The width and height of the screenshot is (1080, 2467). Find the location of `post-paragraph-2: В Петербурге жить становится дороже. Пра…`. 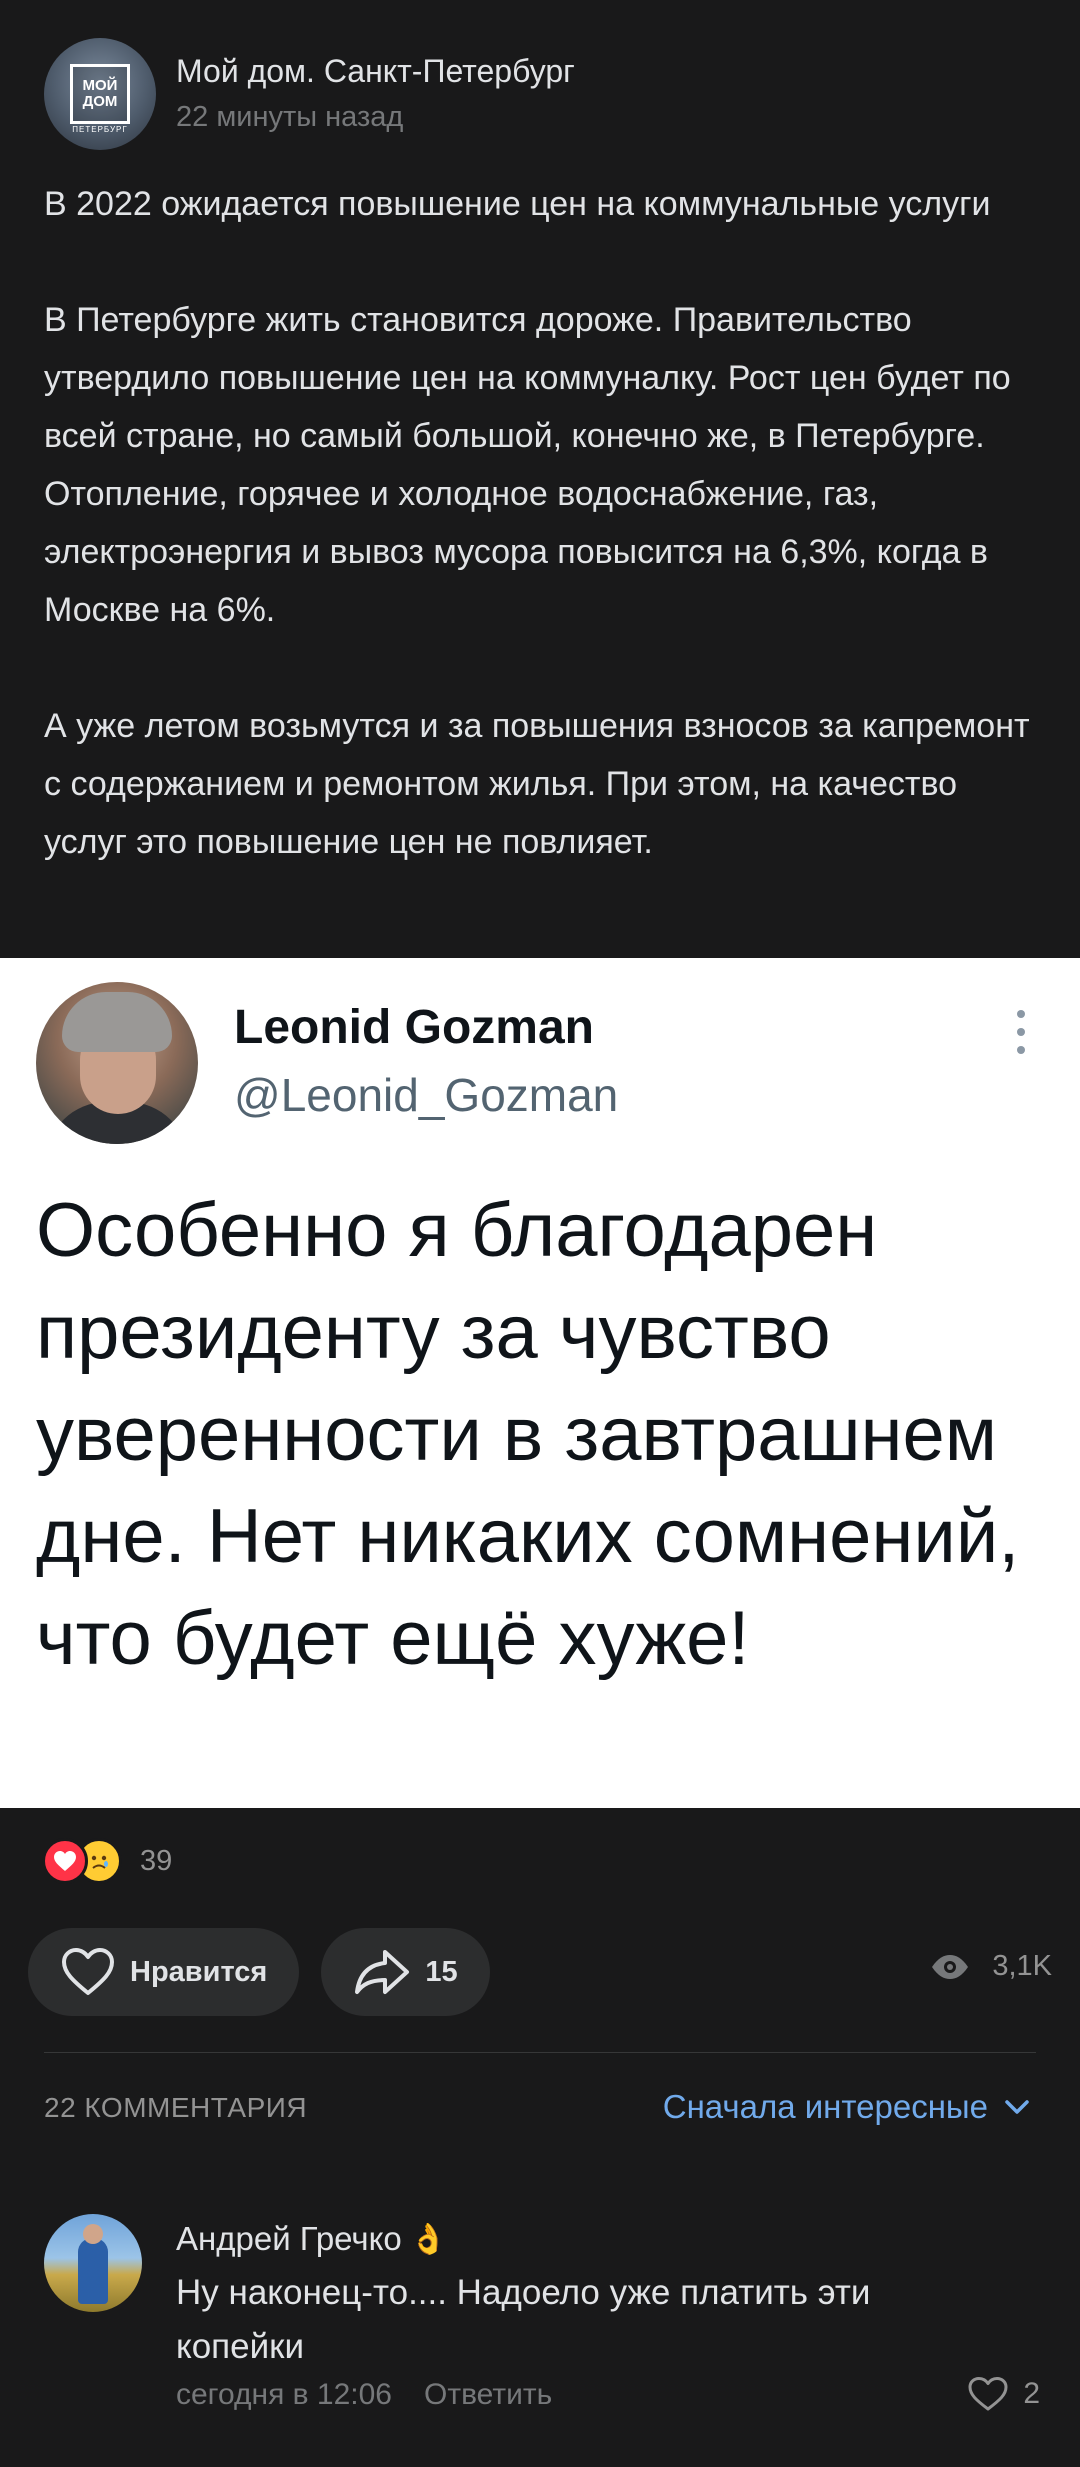

post-paragraph-2: В Петербурге жить становится дороже. Пра… is located at coordinates (527, 465).